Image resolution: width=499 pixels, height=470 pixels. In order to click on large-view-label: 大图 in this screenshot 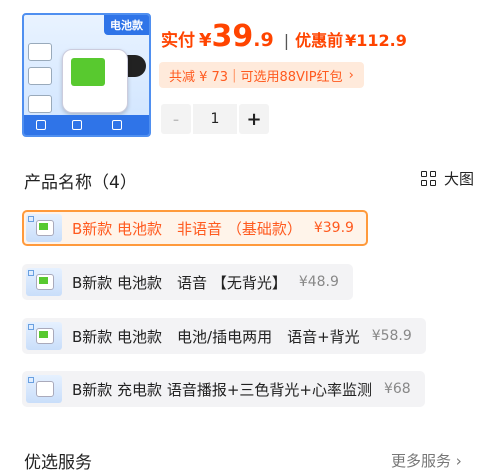, I will do `click(459, 179)`.